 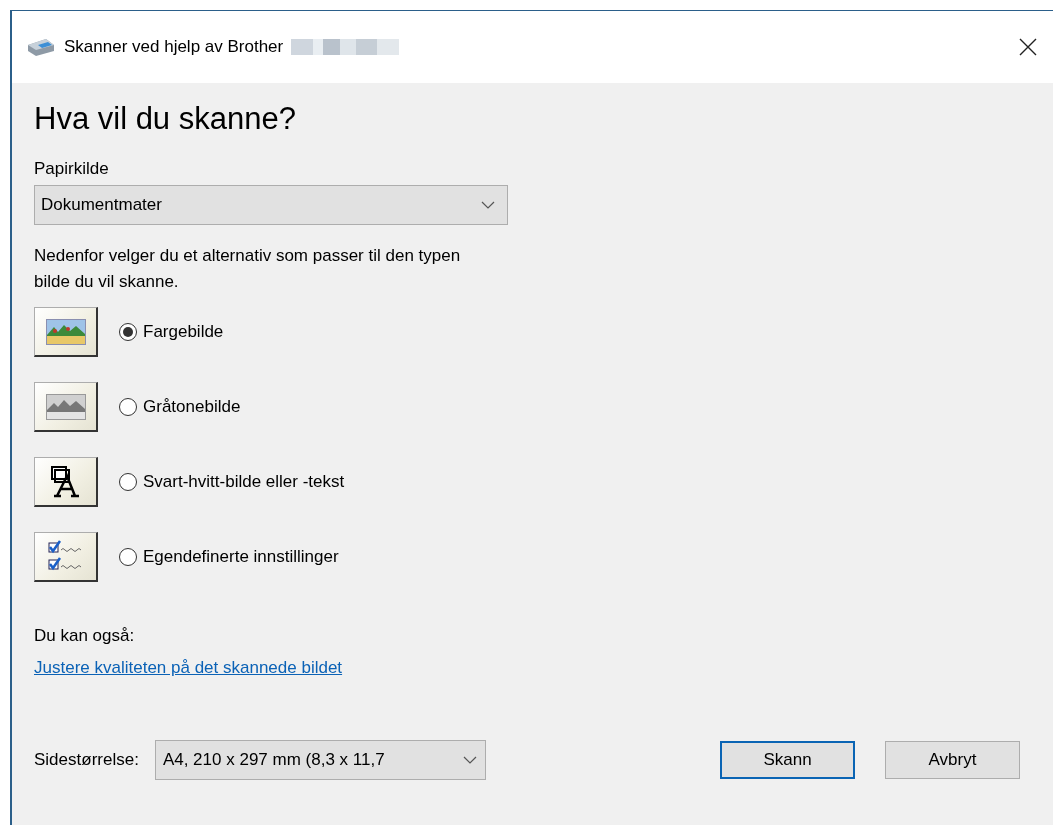 I want to click on dialog-button: Avbryt, so click(x=952, y=760).